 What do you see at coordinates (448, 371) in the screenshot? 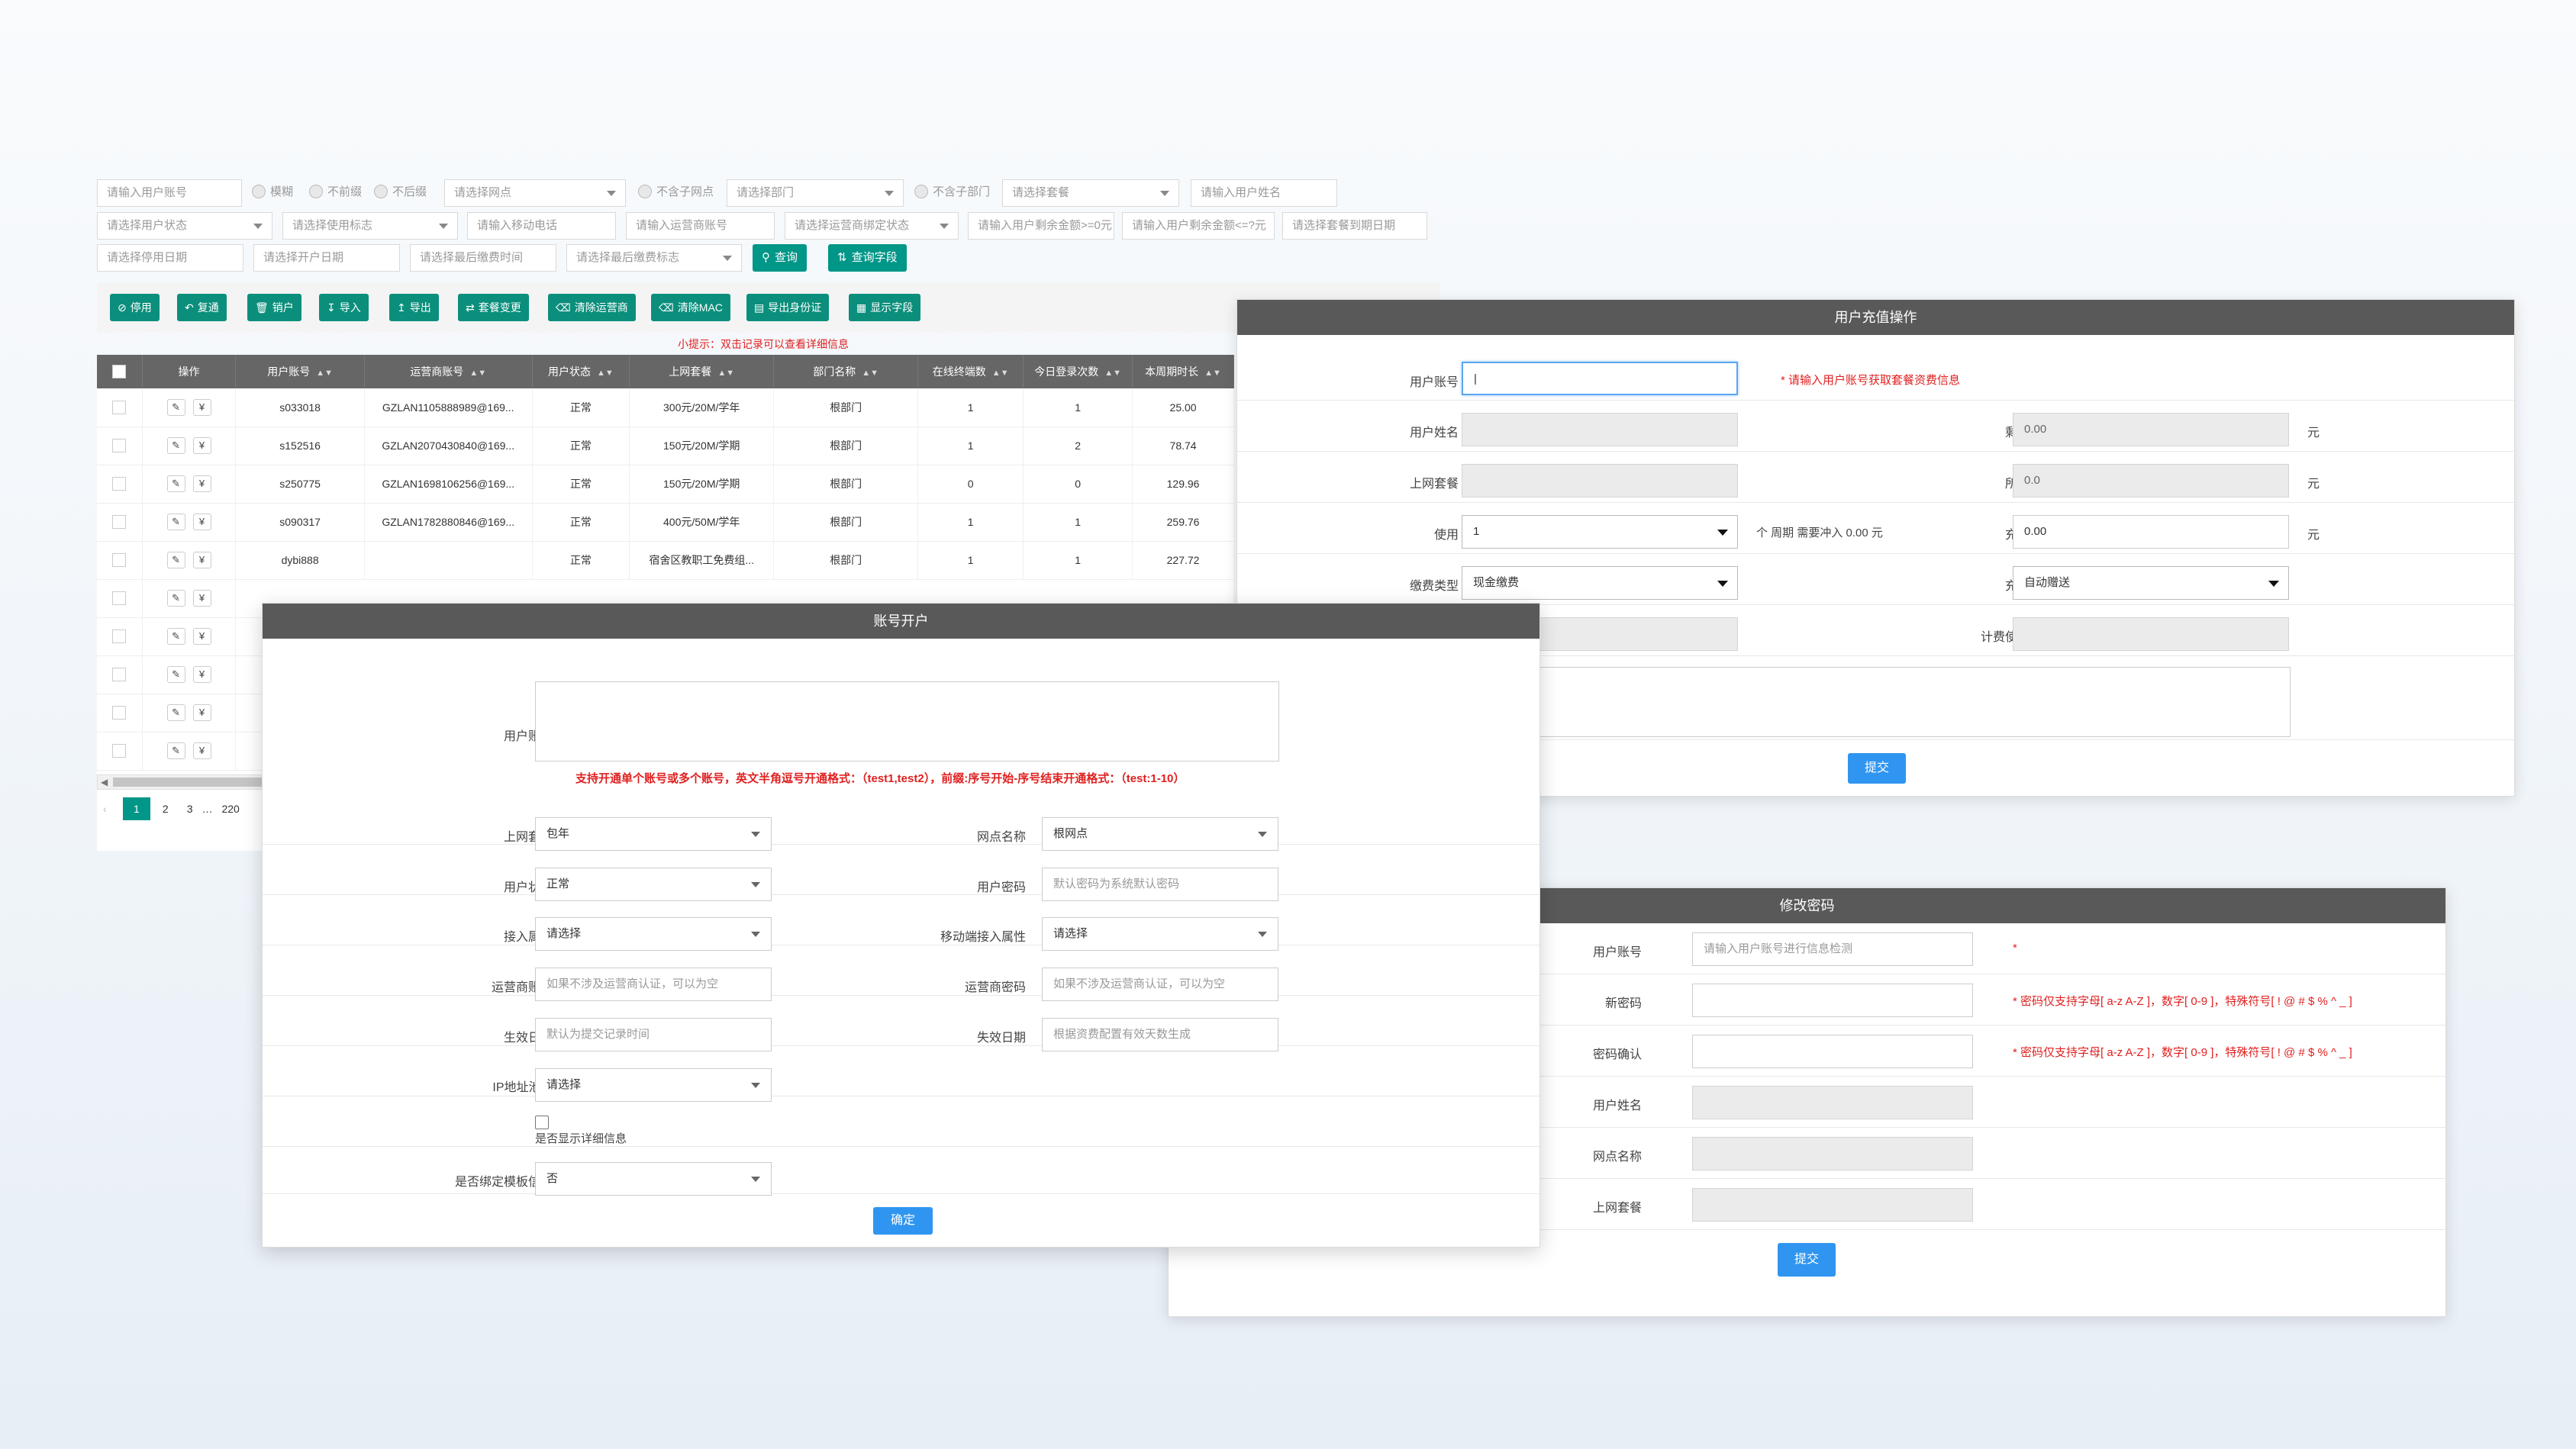
I see `col-header-isp-account: 运营商账号 ▲▼` at bounding box center [448, 371].